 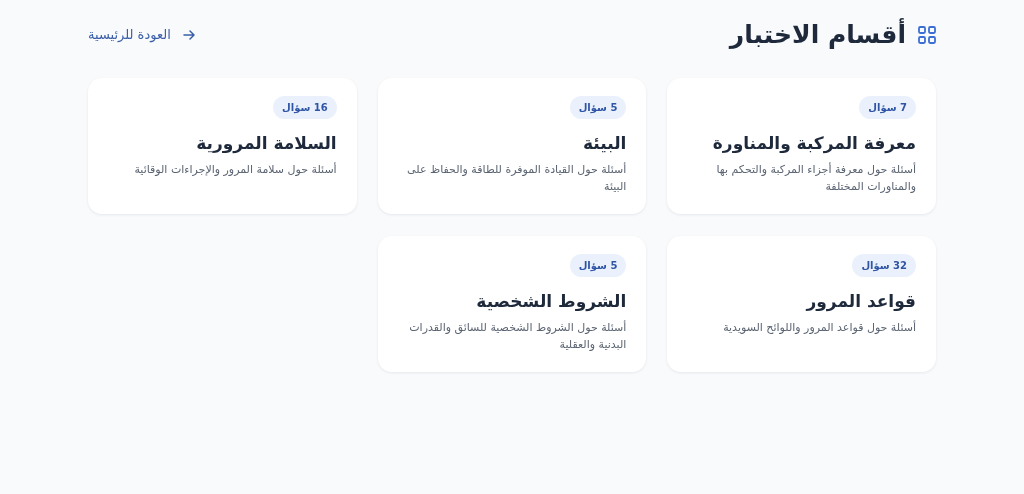 I want to click on question-count: 7 سؤال, so click(x=887, y=107).